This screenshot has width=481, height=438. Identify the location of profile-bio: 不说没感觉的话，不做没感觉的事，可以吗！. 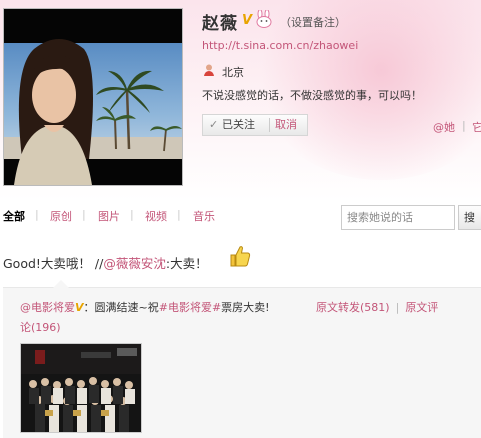
(312, 95).